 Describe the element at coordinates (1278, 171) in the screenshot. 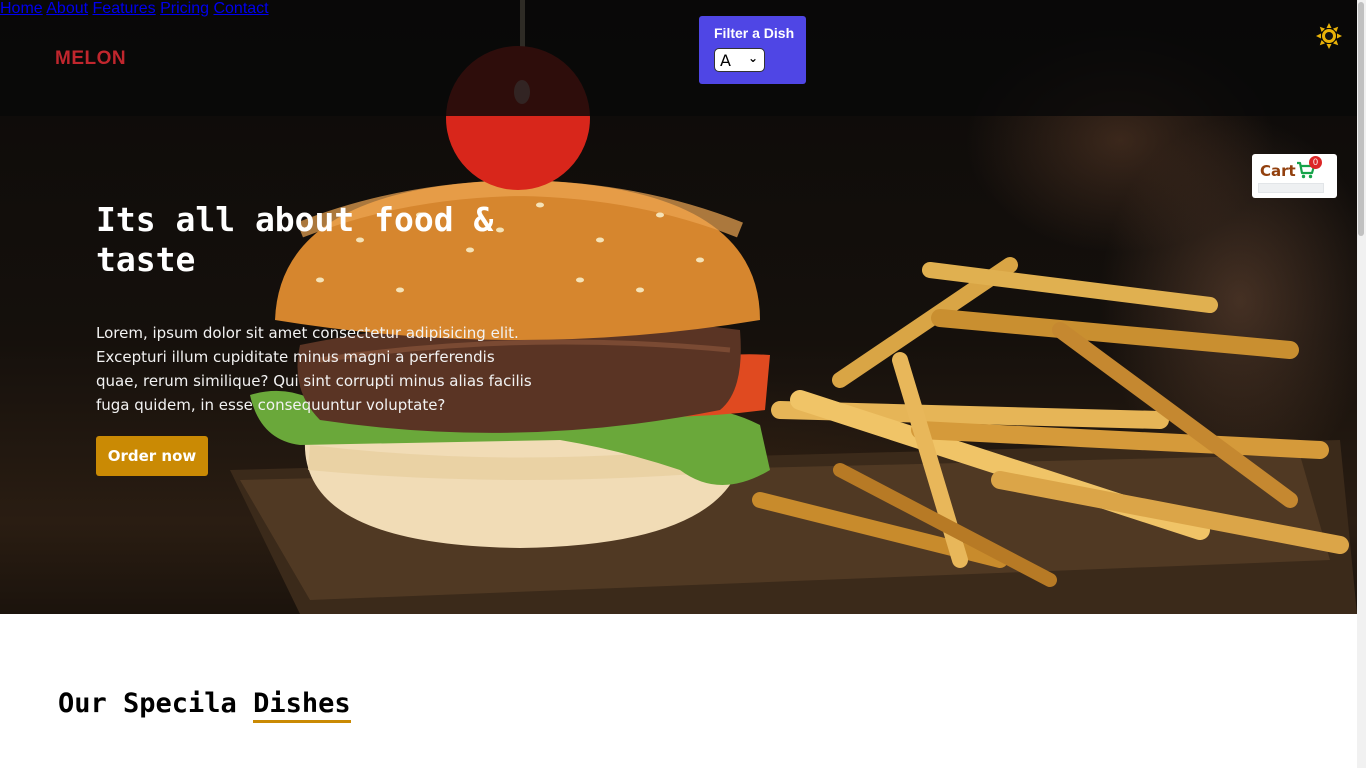

I see `cart-label: Cart` at that location.